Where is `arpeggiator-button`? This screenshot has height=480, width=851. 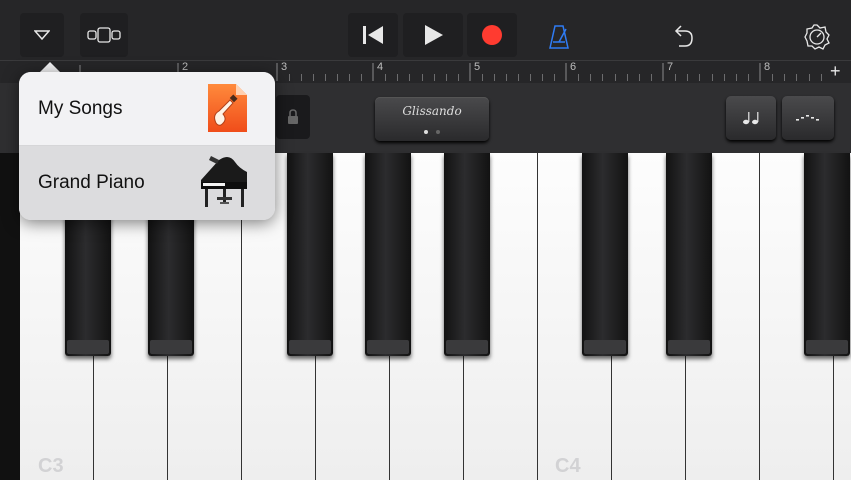
arpeggiator-button is located at coordinates (808, 118).